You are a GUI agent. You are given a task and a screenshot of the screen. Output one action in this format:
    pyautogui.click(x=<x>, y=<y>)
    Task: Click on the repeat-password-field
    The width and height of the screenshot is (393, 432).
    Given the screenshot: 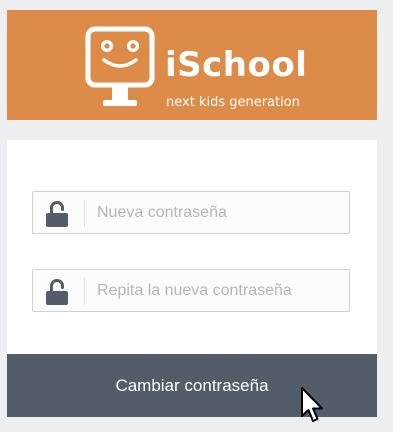 What is the action you would take?
    pyautogui.click(x=191, y=290)
    